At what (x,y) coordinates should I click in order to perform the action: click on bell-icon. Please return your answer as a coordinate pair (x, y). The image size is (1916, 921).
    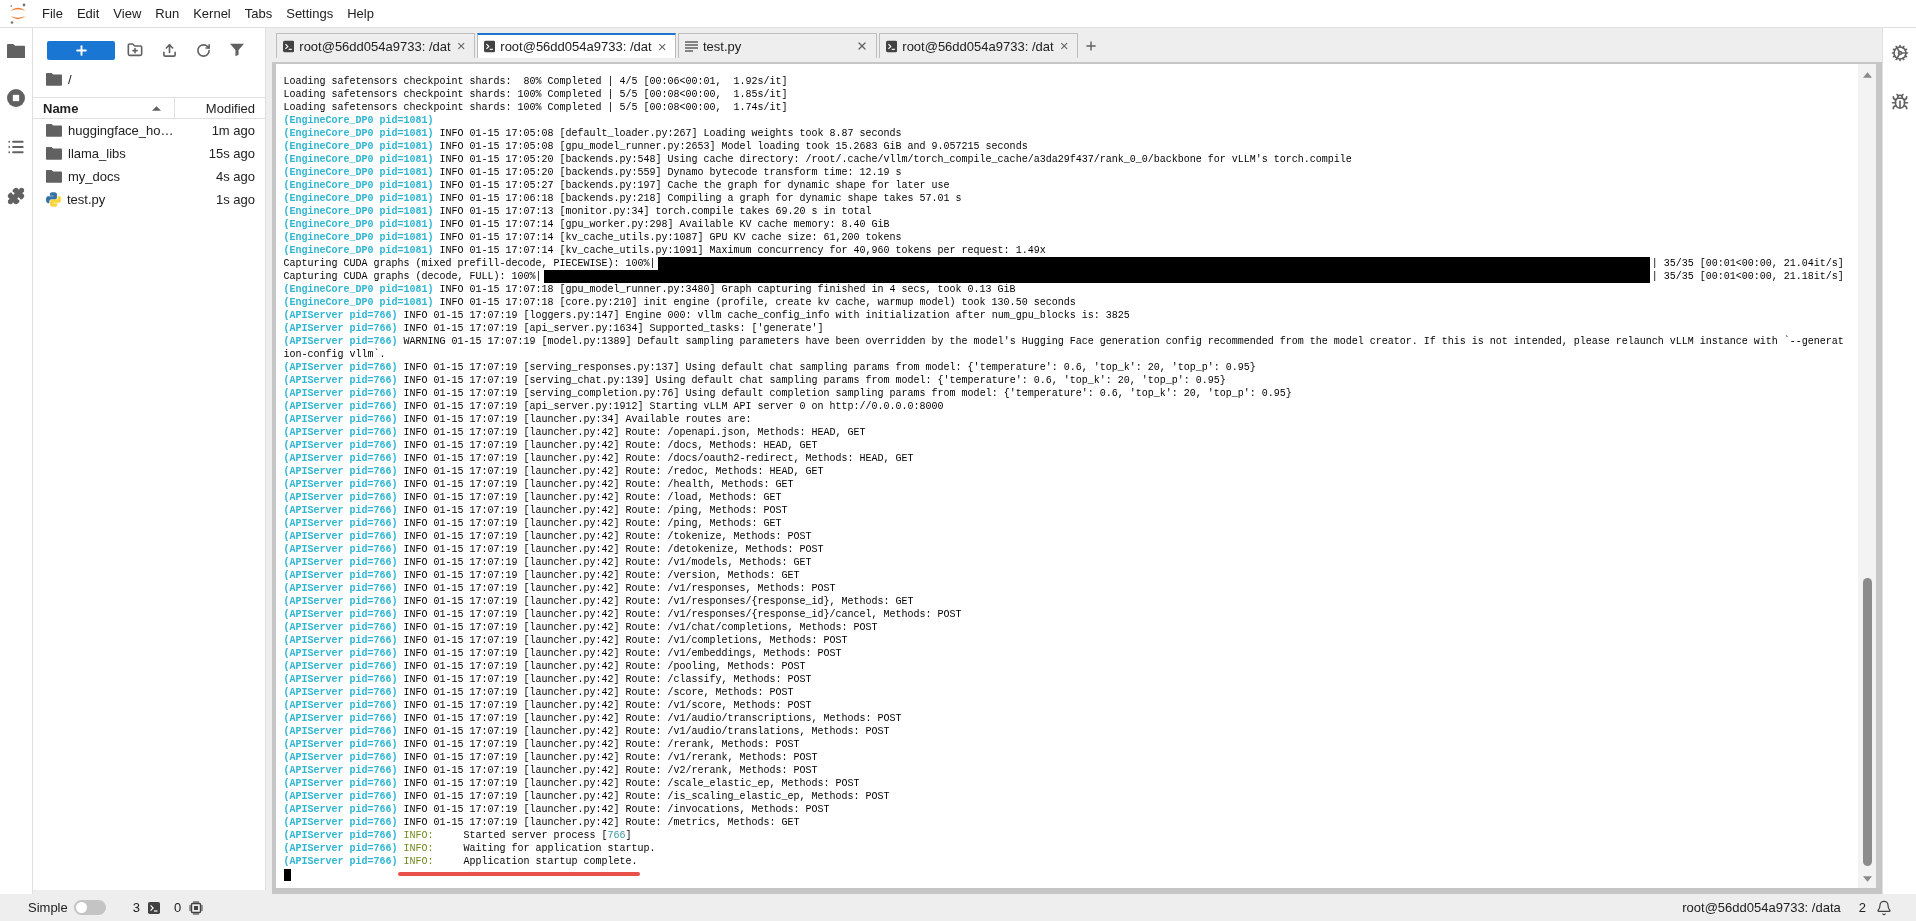
    Looking at the image, I should click on (1884, 907).